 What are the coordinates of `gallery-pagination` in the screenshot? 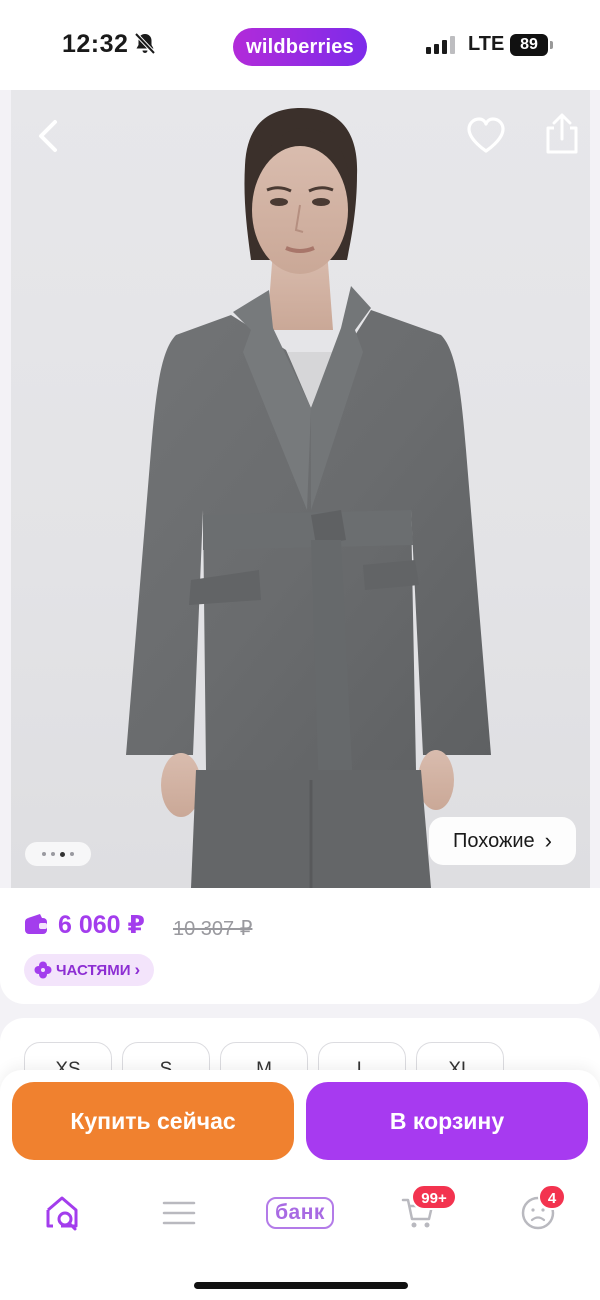 It's located at (58, 854).